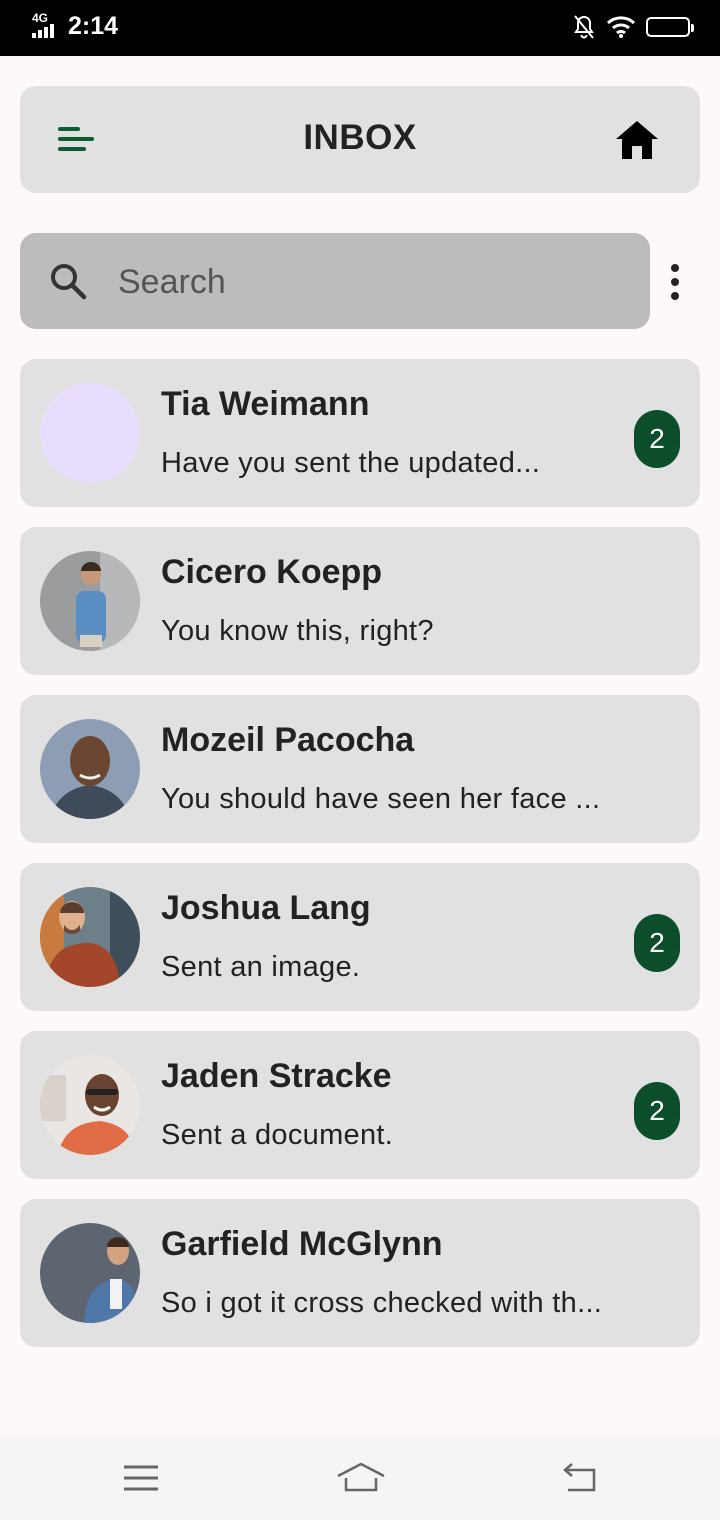 Image resolution: width=720 pixels, height=1520 pixels. I want to click on status-left: 4G 2:14, so click(74, 26).